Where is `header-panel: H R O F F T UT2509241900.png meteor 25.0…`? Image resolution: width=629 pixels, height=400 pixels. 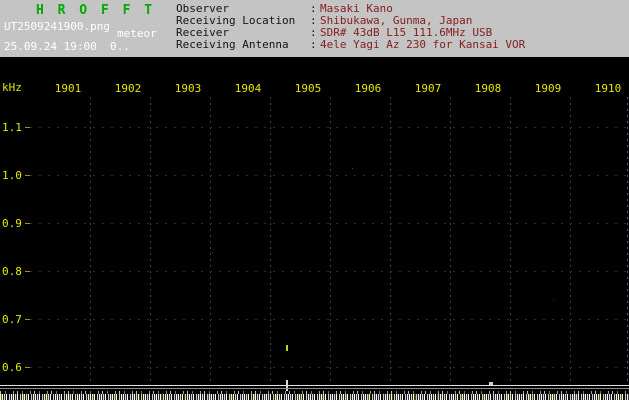 header-panel: H R O F F T UT2509241900.png meteor 25.0… is located at coordinates (314, 28).